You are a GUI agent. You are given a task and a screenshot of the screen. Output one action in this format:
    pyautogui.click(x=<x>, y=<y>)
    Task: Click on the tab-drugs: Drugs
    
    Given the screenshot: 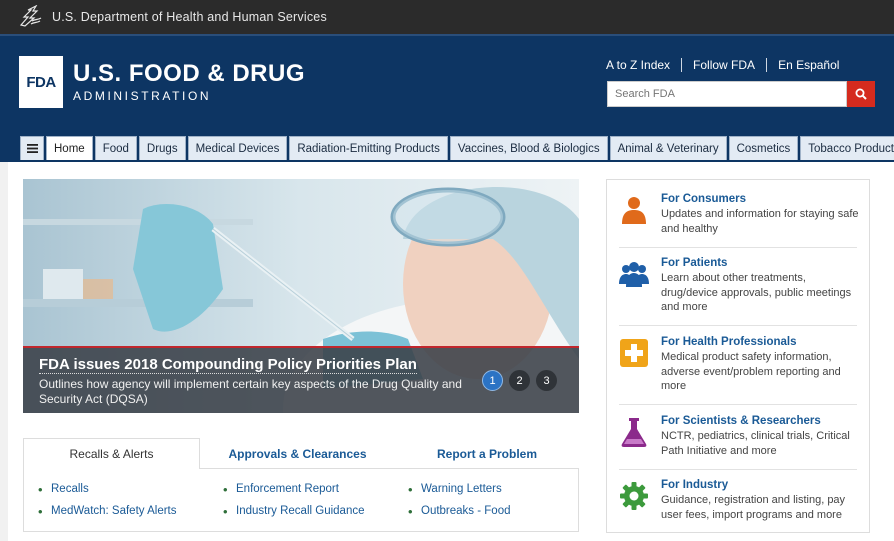 What is the action you would take?
    pyautogui.click(x=162, y=148)
    